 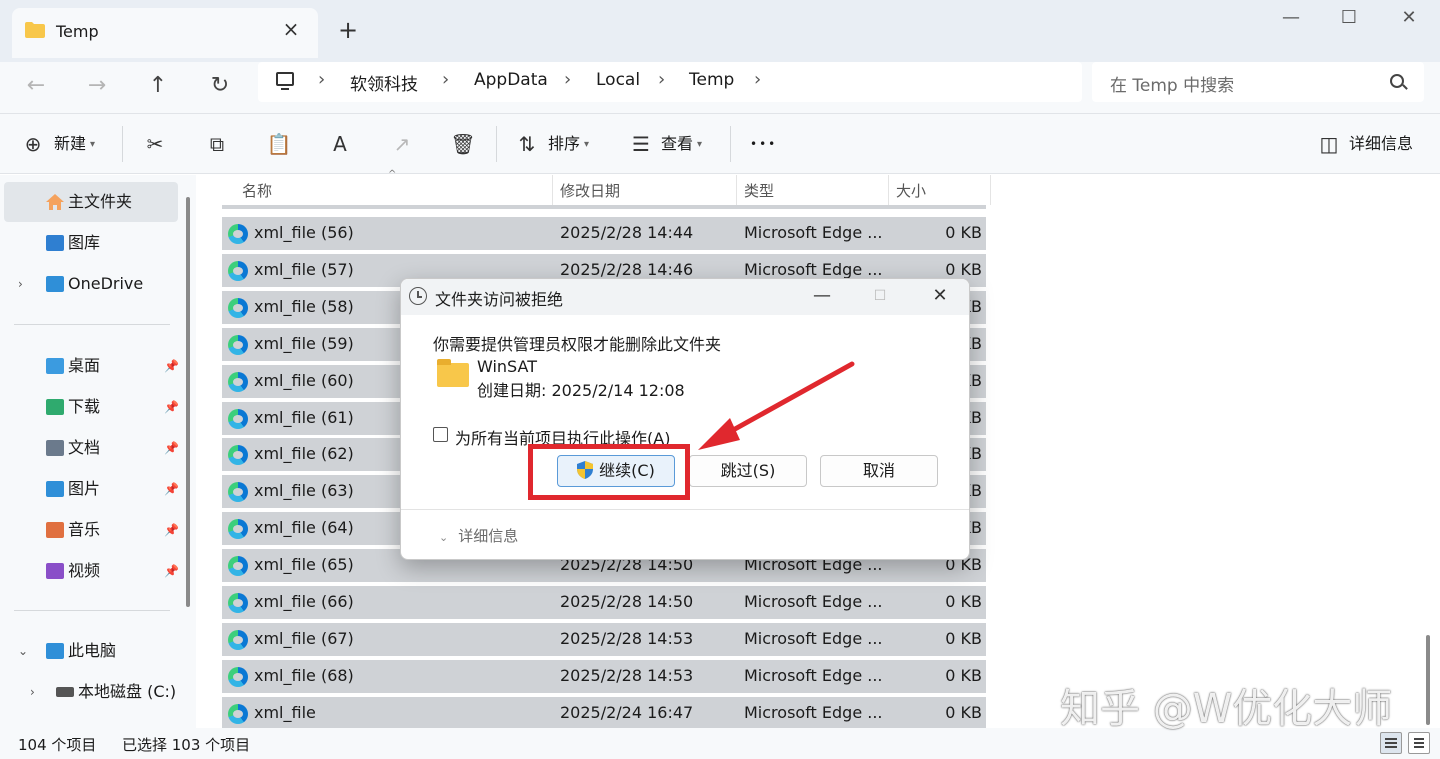 I want to click on file-name: xml_file (62), so click(x=304, y=454).